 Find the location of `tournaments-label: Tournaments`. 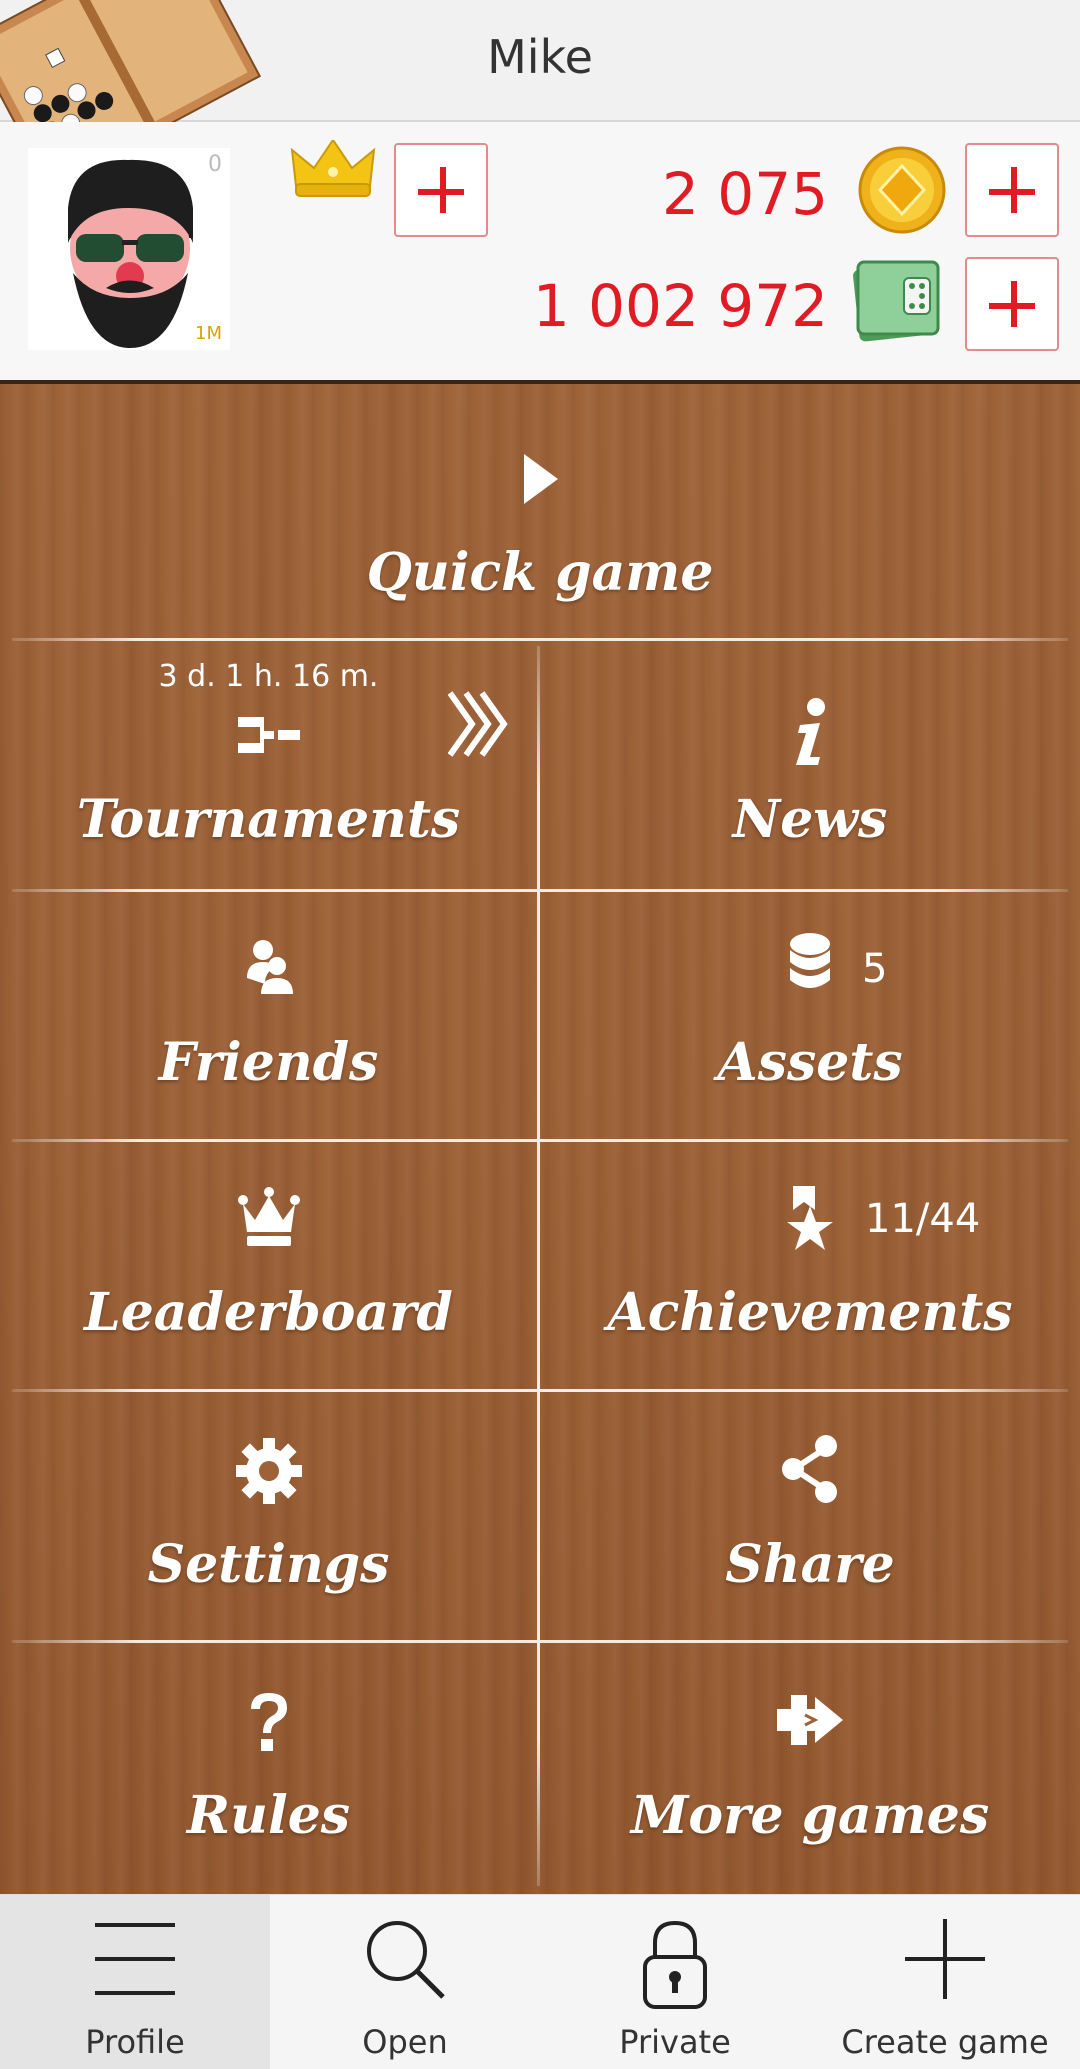

tournaments-label: Tournaments is located at coordinates (268, 819).